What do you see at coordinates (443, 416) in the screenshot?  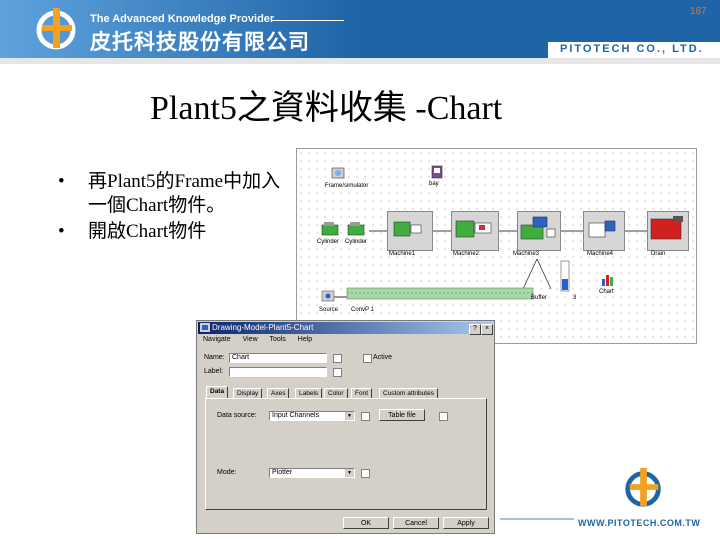 I see `table-file-checkbox` at bounding box center [443, 416].